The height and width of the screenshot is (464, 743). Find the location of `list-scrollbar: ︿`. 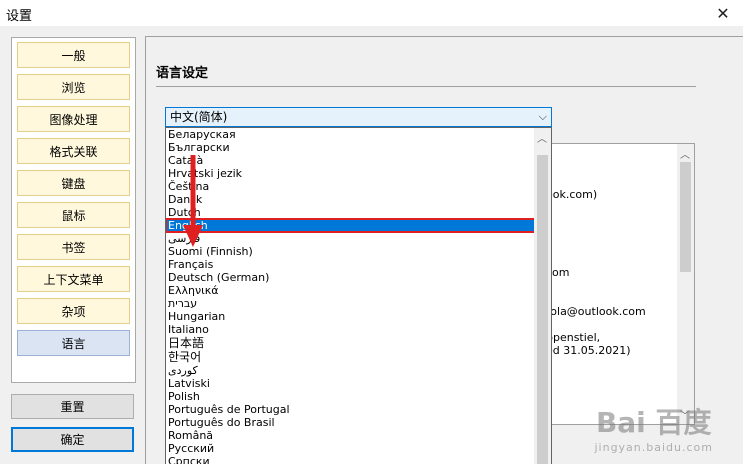

list-scrollbar: ︿ is located at coordinates (542, 296).